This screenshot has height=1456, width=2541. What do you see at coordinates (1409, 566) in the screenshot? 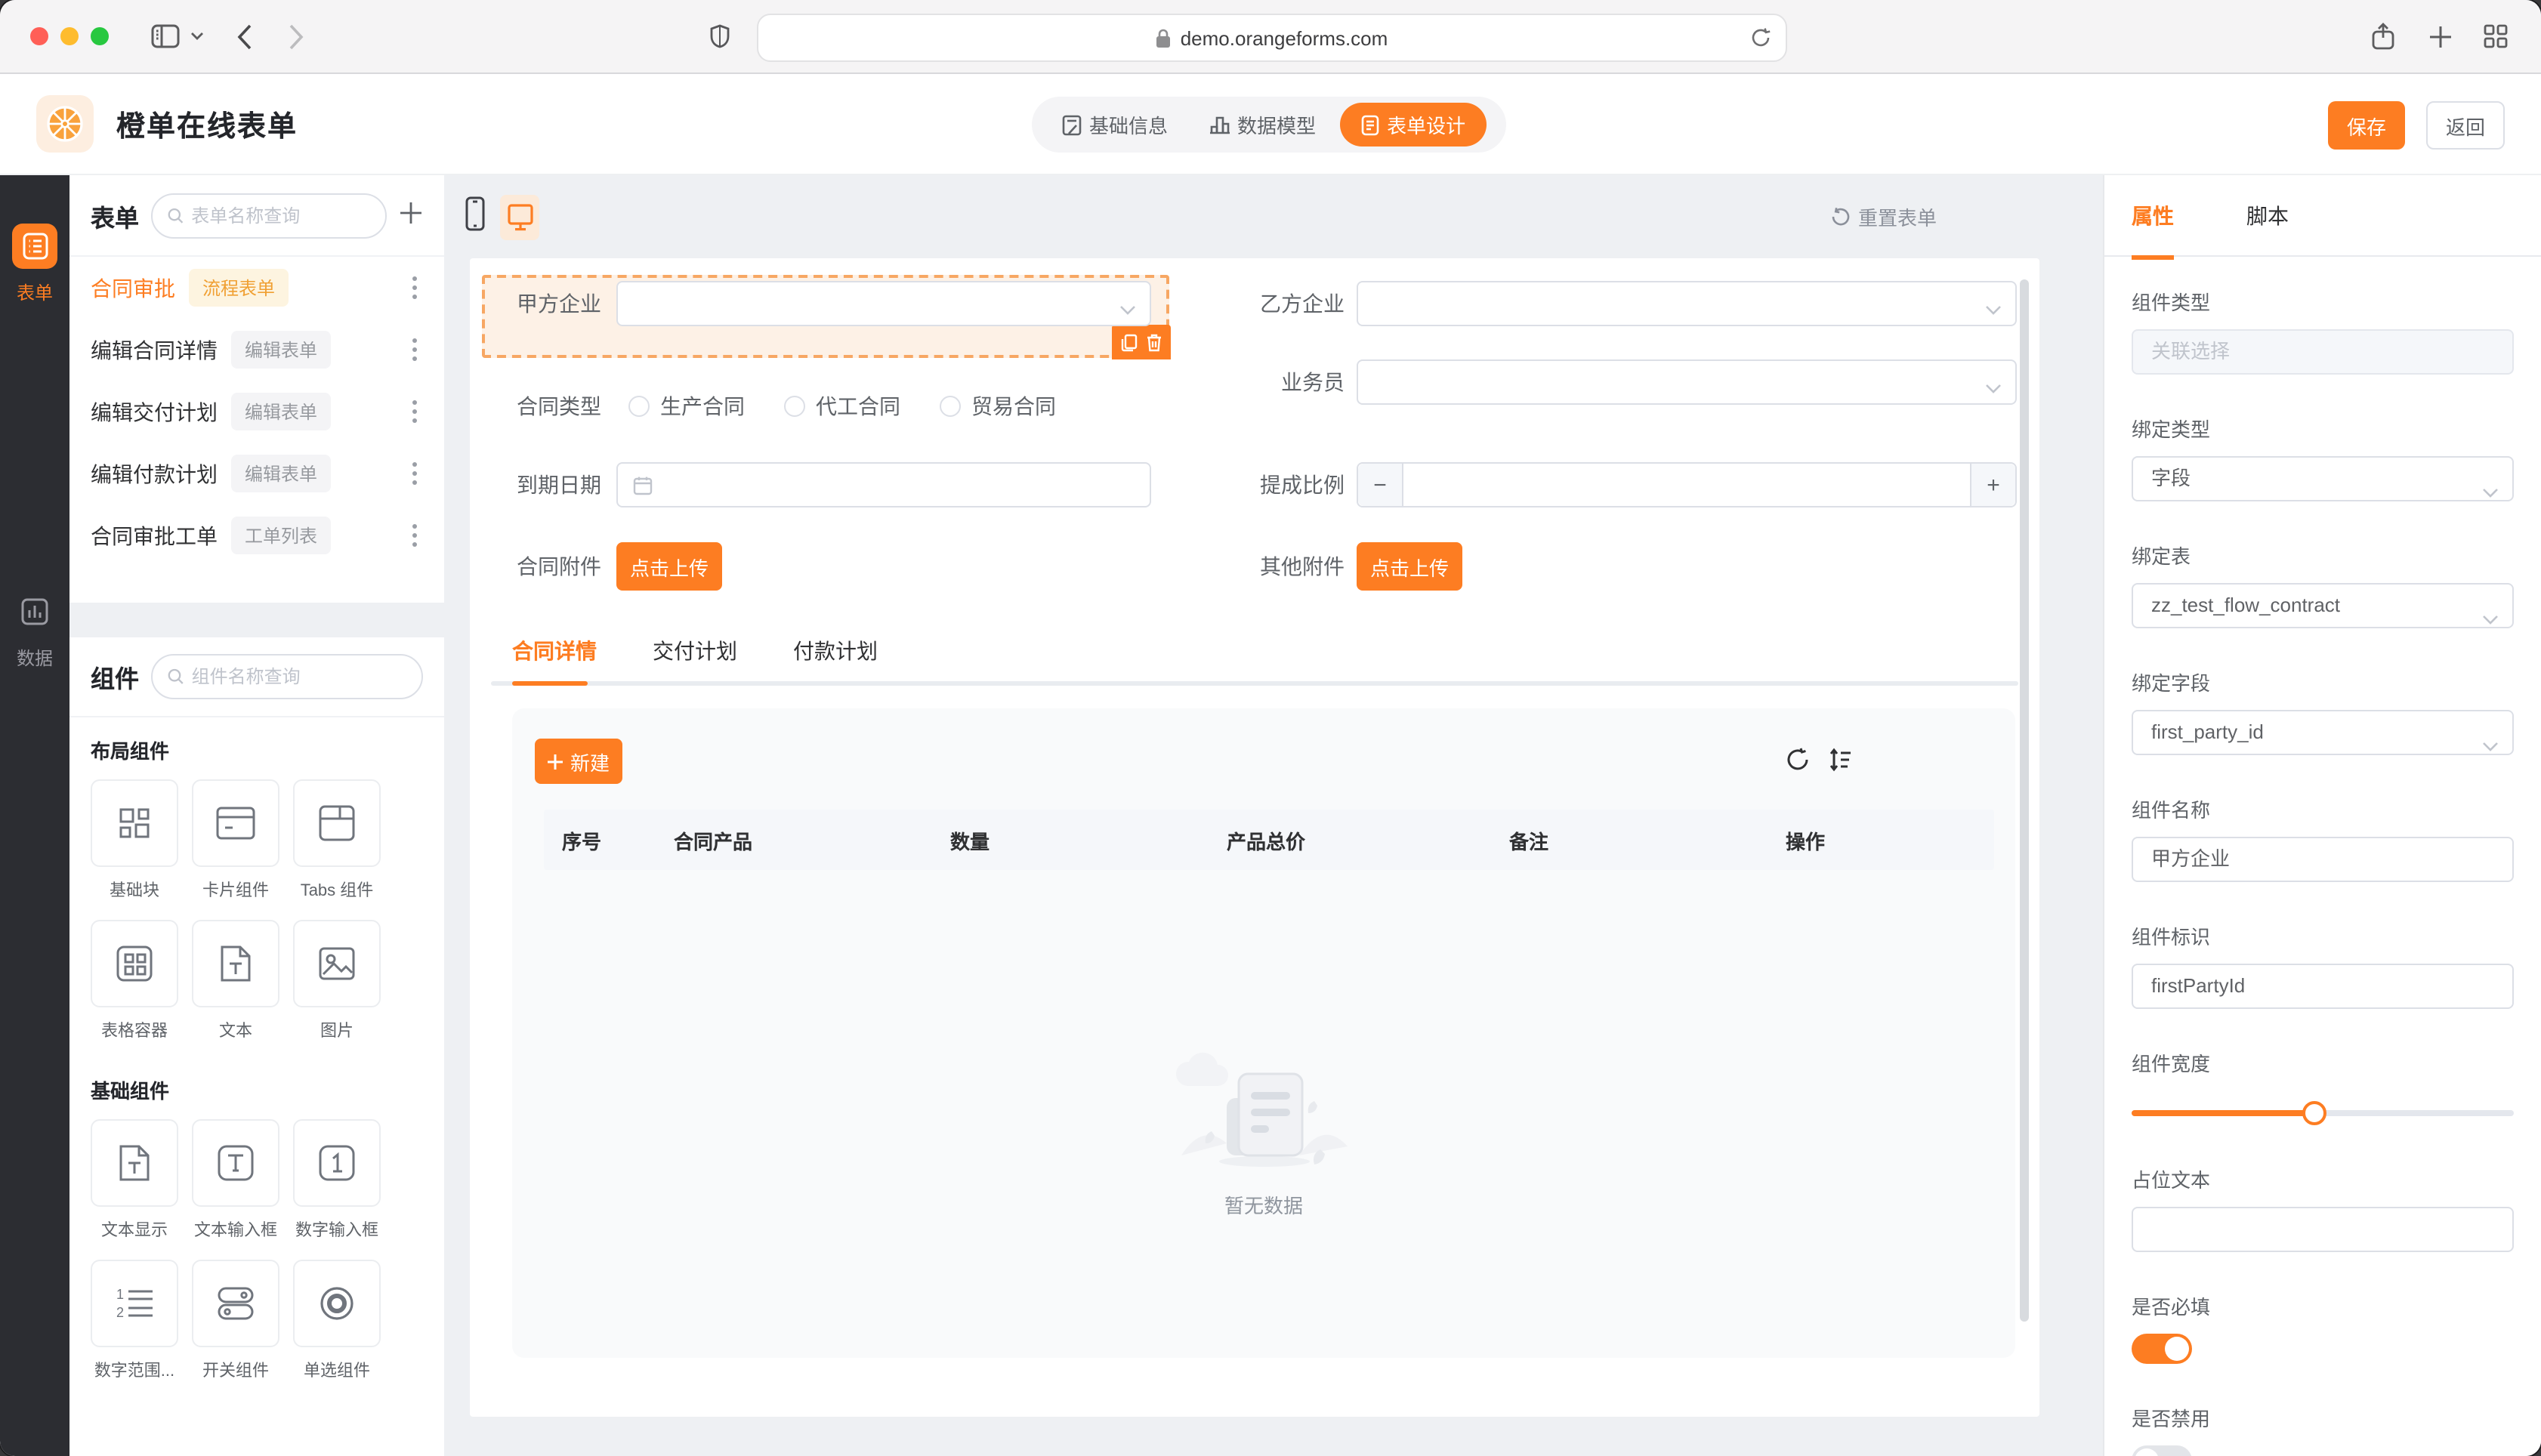
I see `other-upload-button: 点击上传` at bounding box center [1409, 566].